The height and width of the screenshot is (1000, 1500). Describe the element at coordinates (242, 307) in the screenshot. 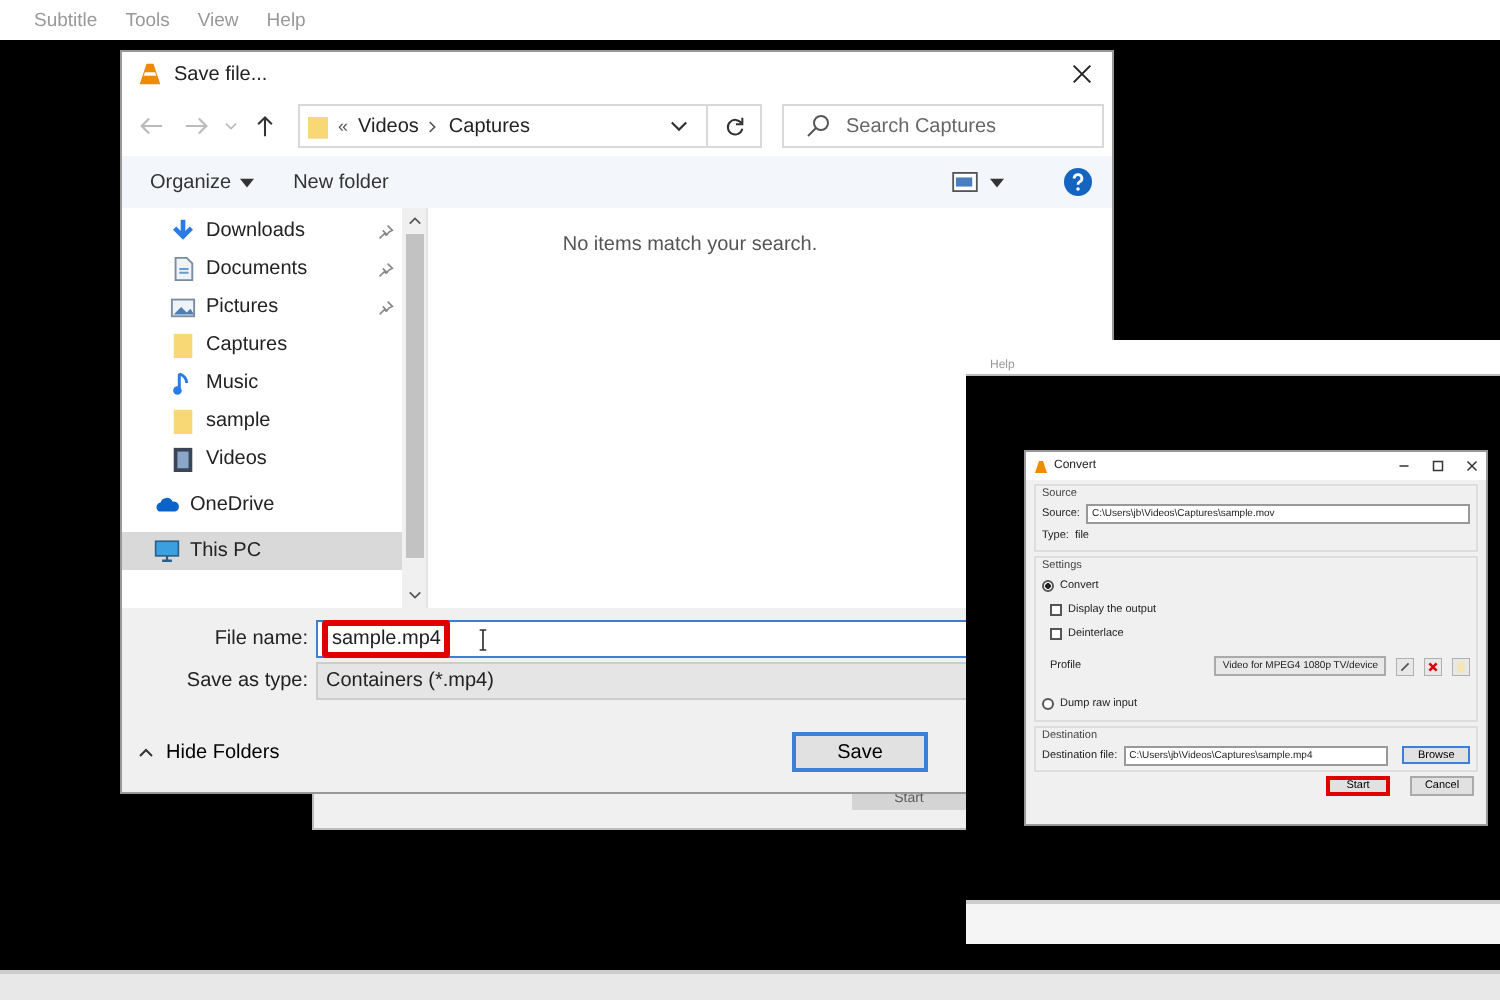

I see `navigation-label: Pictures` at that location.